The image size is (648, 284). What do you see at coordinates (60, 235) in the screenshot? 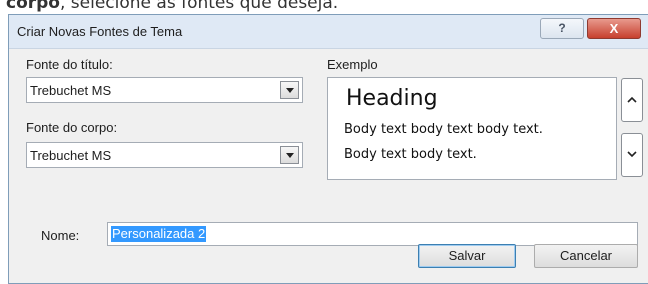
I see `name-label: Nome:` at bounding box center [60, 235].